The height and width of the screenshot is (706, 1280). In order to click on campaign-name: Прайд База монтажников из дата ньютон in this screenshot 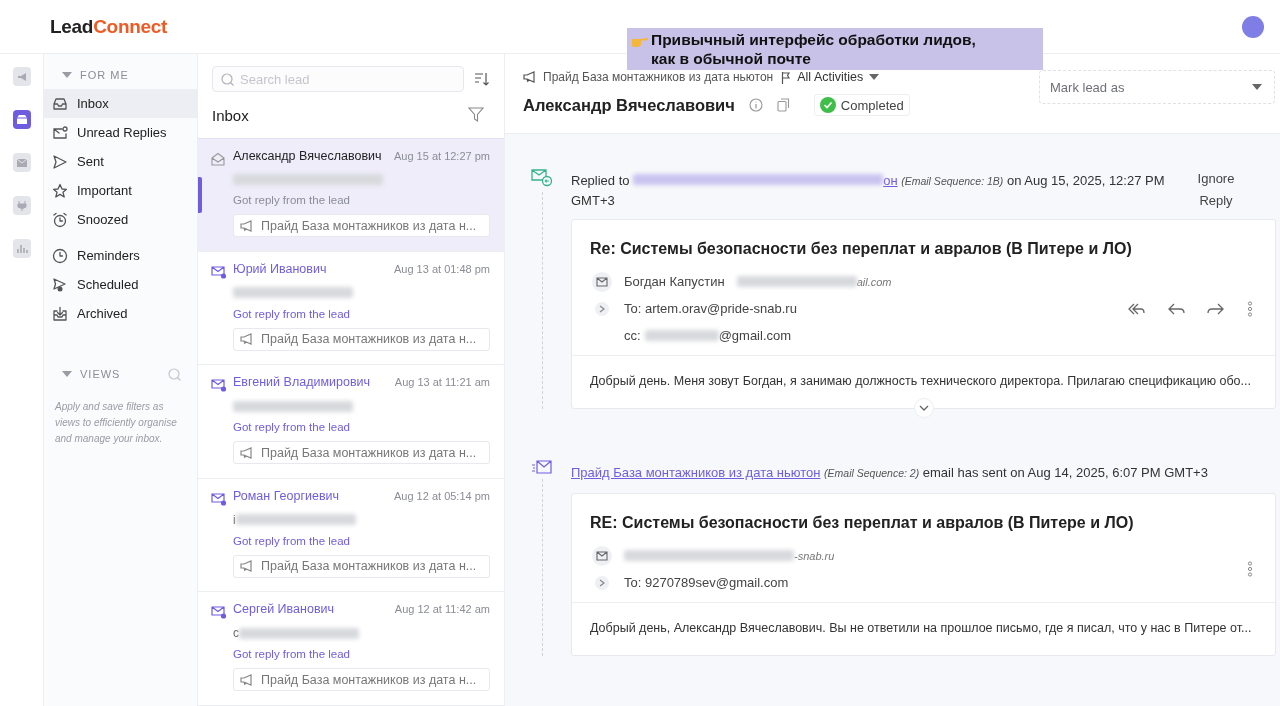, I will do `click(658, 77)`.